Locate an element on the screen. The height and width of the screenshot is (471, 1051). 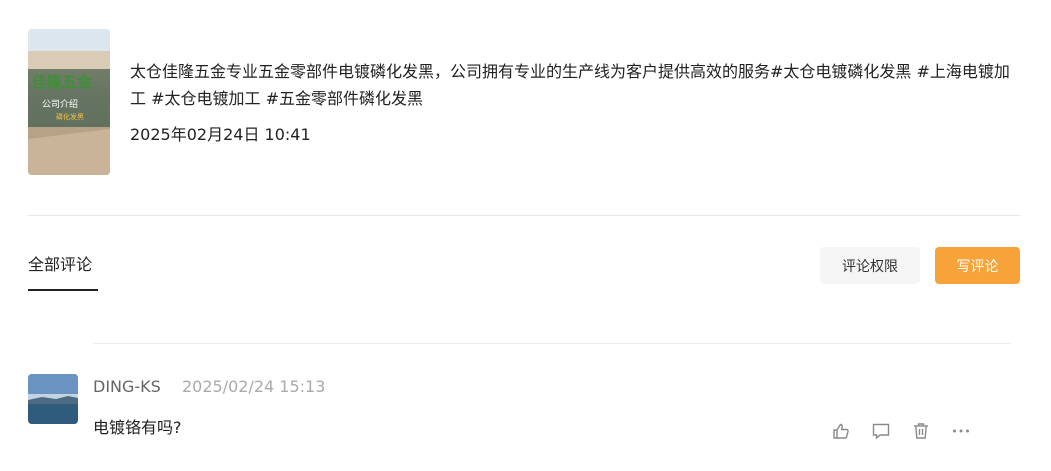
post-datetime: 2025年02月24日 10:41 is located at coordinates (220, 134).